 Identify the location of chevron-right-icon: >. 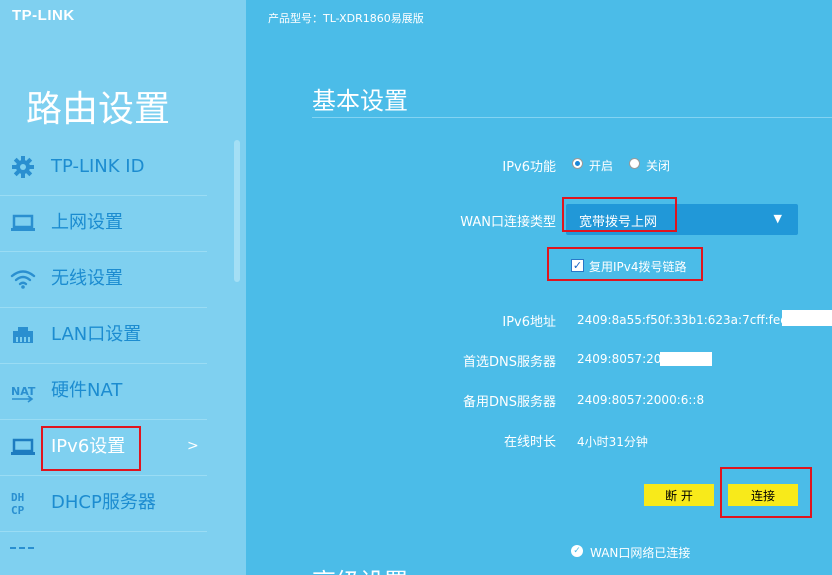
(193, 446).